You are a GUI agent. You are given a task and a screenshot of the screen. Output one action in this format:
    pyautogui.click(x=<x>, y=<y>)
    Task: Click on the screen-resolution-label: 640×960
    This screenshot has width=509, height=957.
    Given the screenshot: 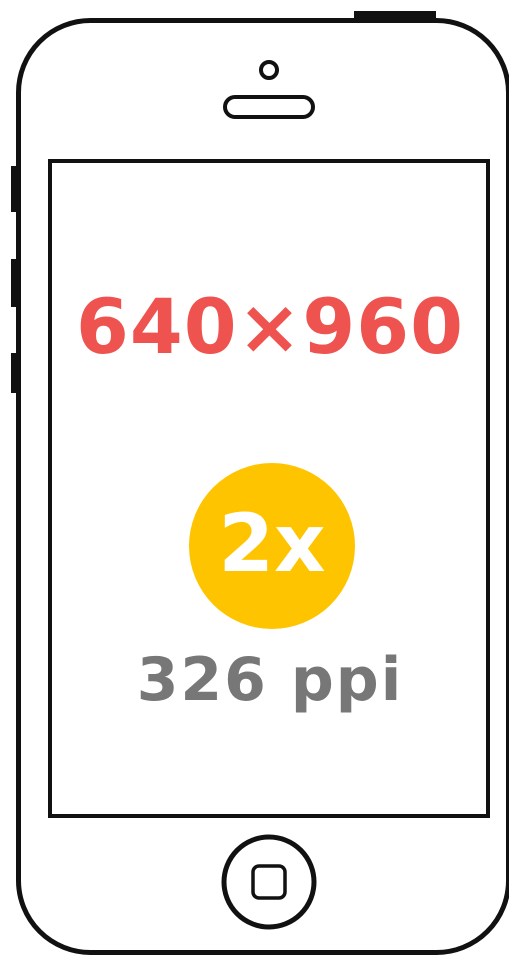 What is the action you would take?
    pyautogui.click(x=270, y=326)
    